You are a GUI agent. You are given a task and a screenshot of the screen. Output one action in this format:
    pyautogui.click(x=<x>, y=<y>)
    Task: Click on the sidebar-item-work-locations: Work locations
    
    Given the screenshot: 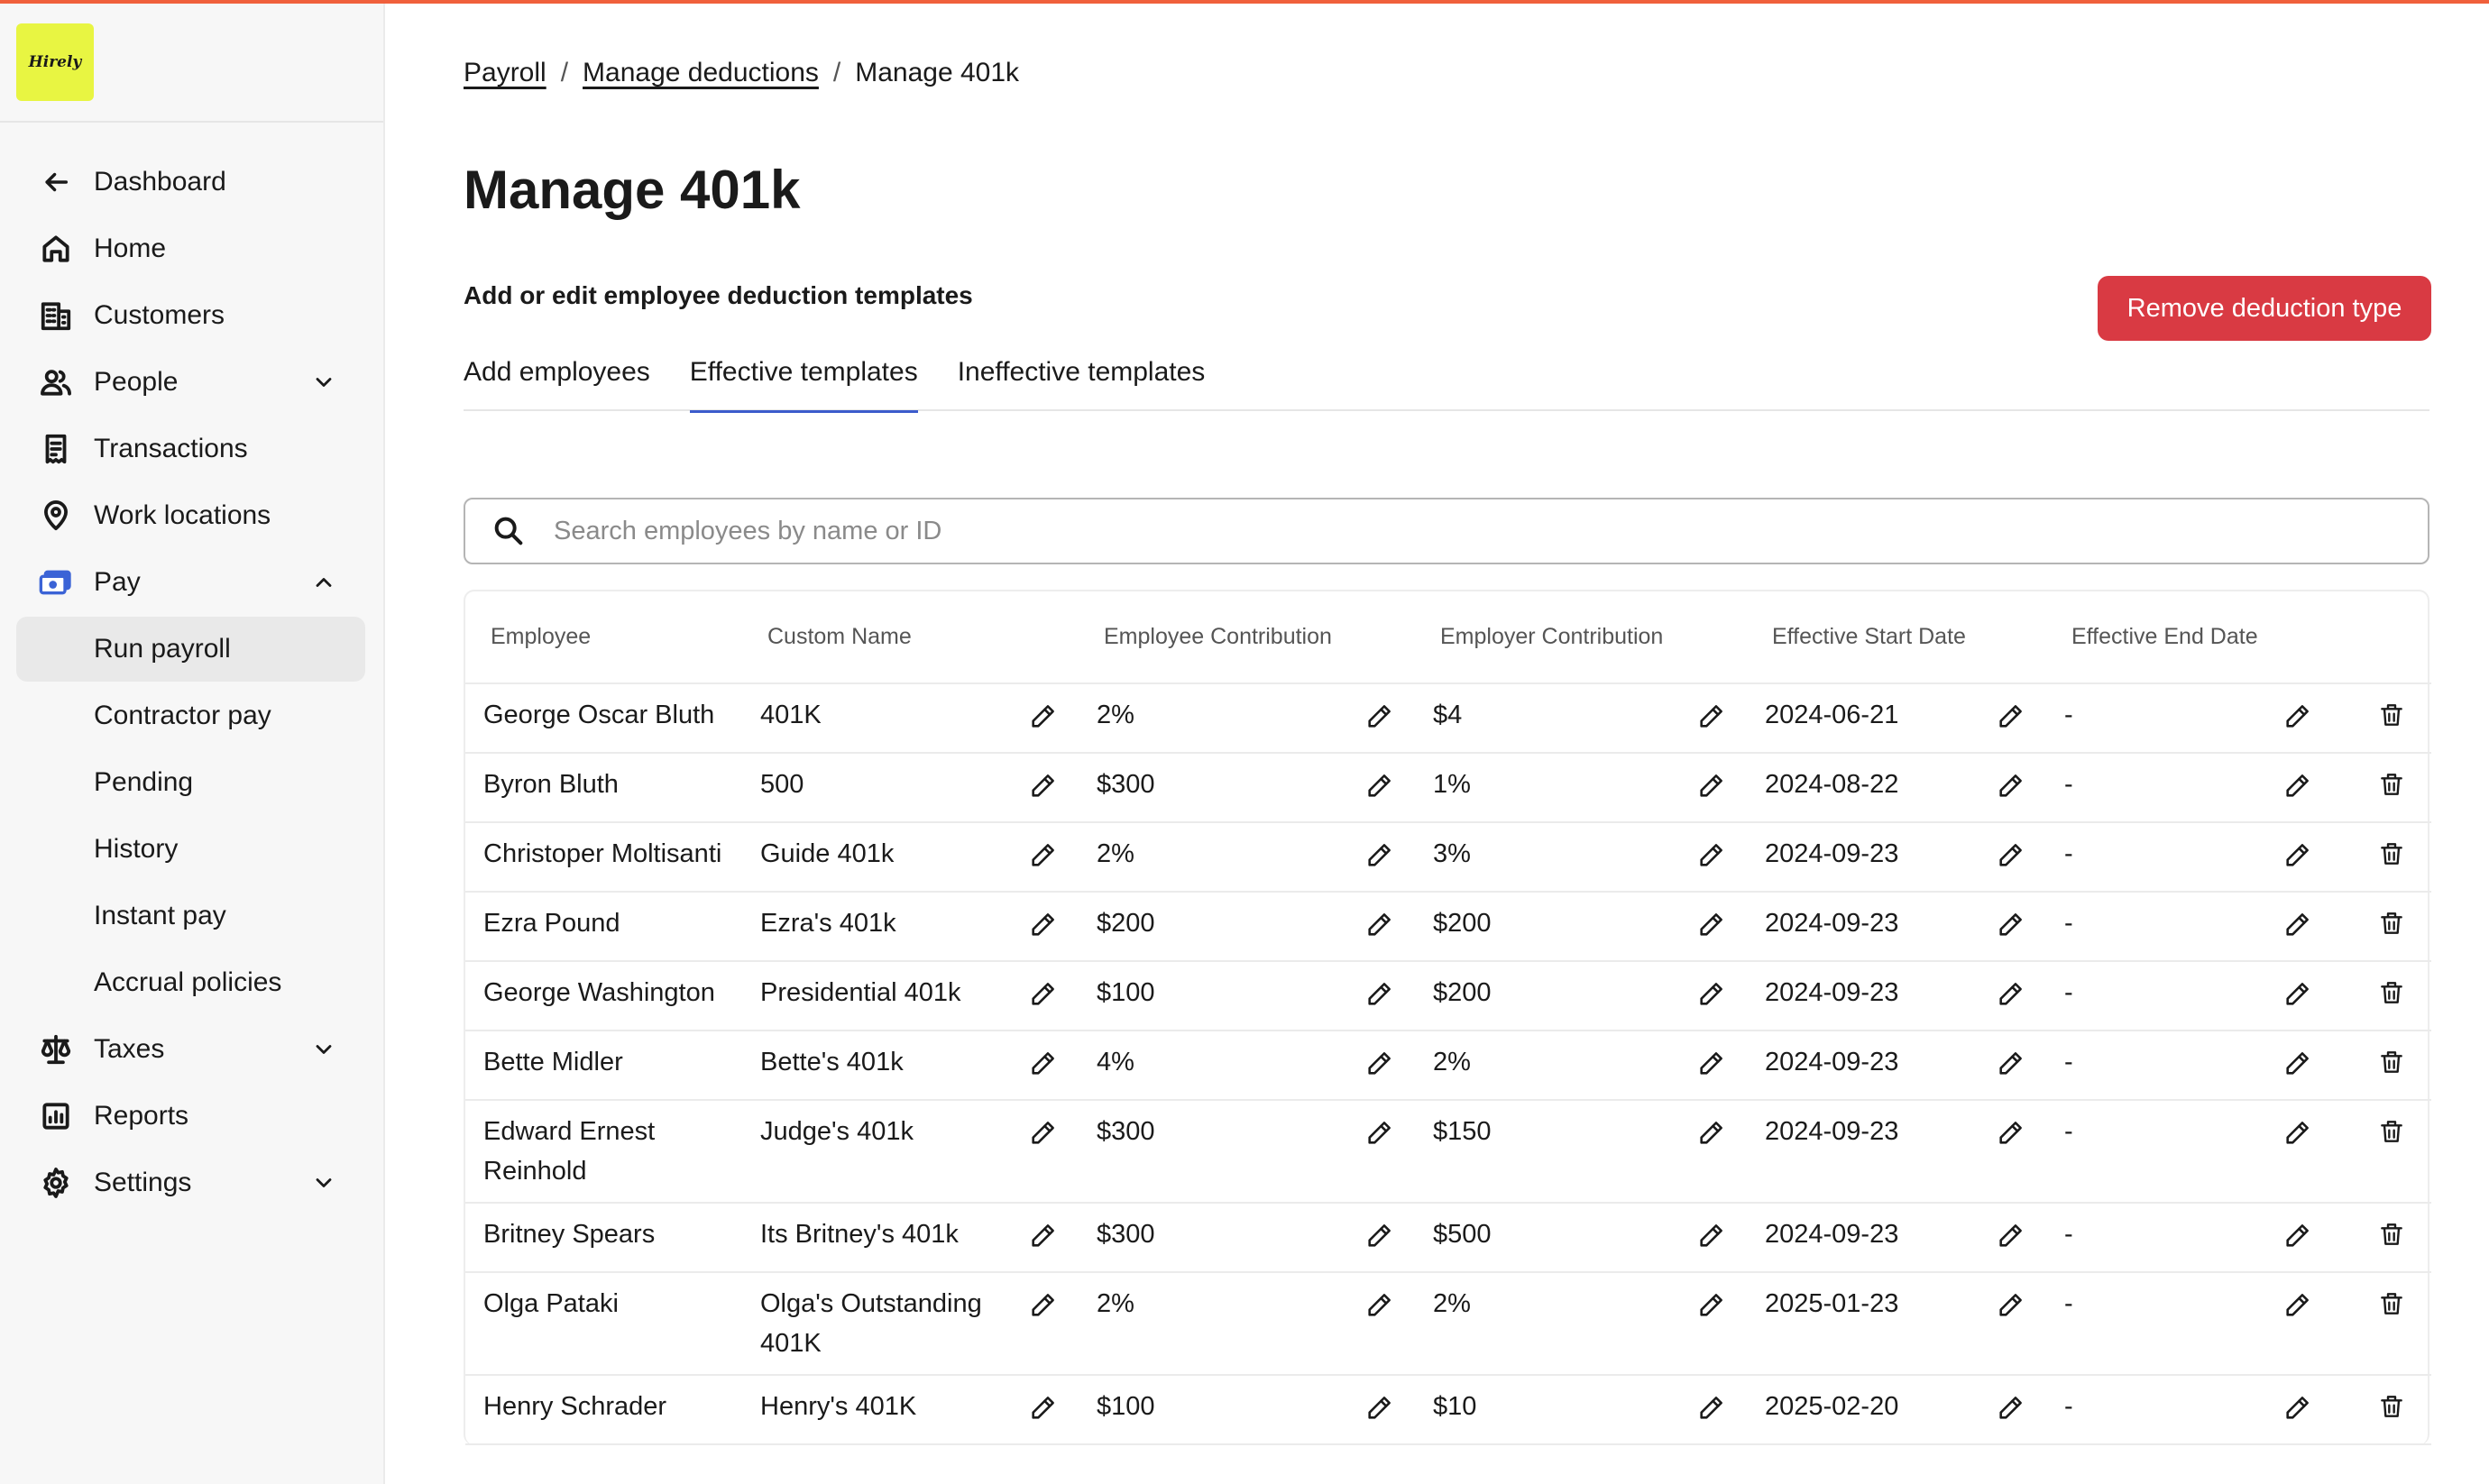 What is the action you would take?
    pyautogui.click(x=191, y=515)
    